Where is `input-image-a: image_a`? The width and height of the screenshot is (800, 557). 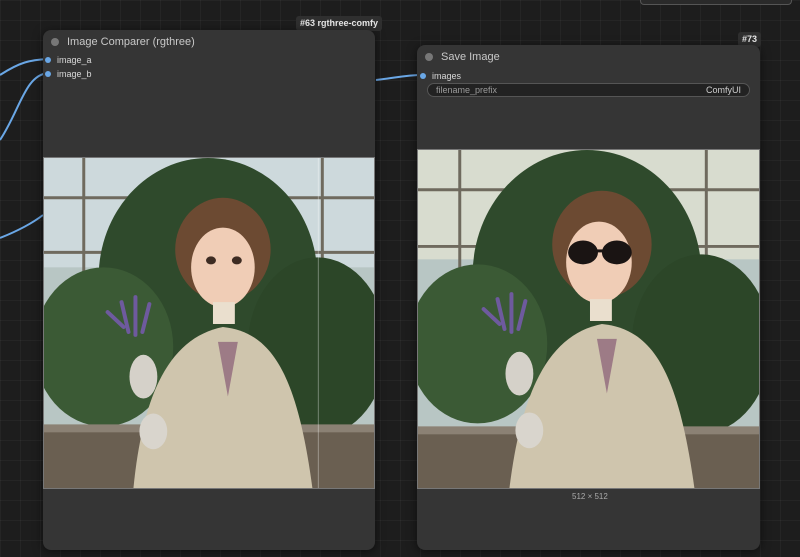 input-image-a: image_a is located at coordinates (68, 60).